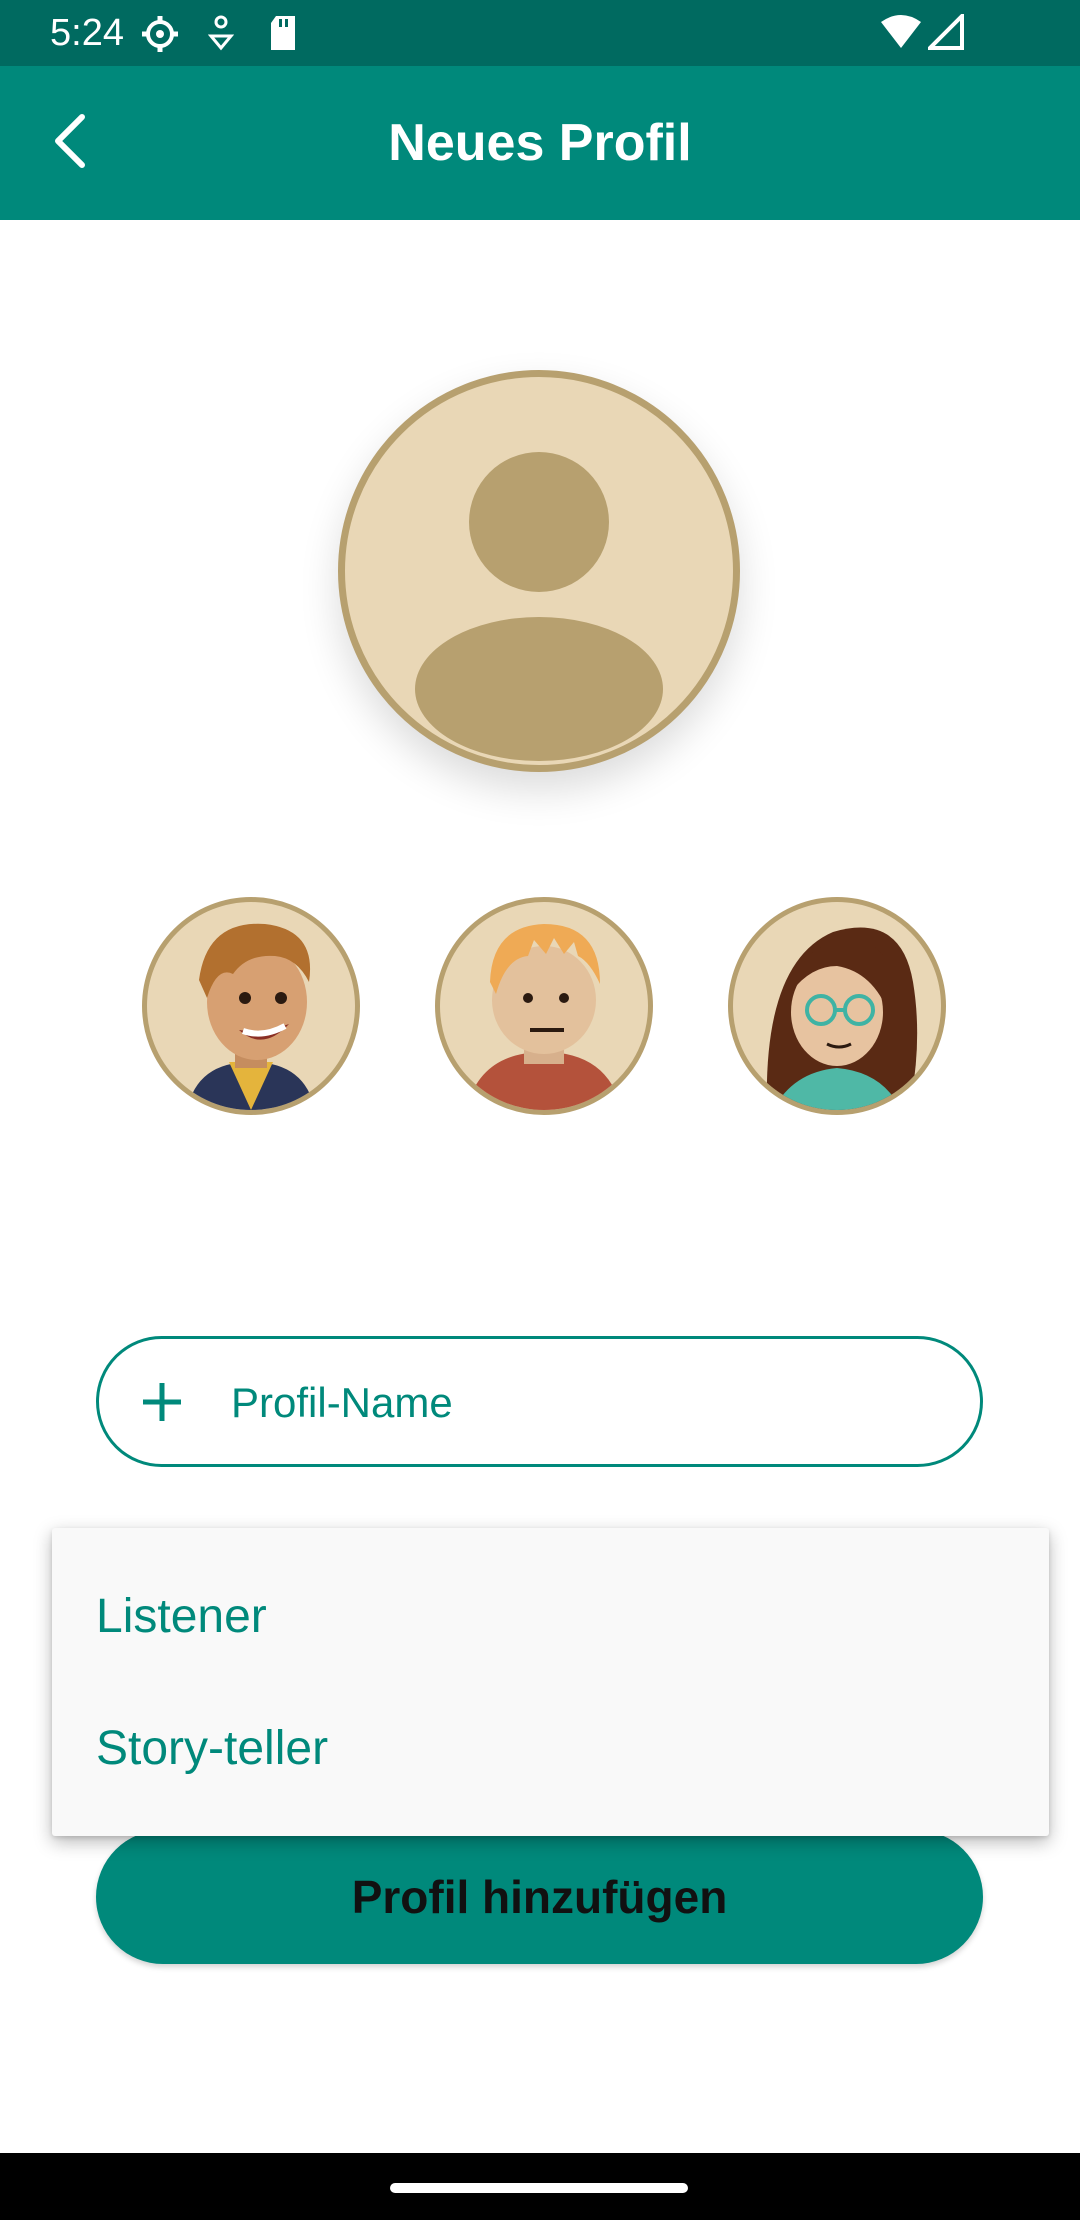  What do you see at coordinates (87, 33) in the screenshot?
I see `status-time: 5:24` at bounding box center [87, 33].